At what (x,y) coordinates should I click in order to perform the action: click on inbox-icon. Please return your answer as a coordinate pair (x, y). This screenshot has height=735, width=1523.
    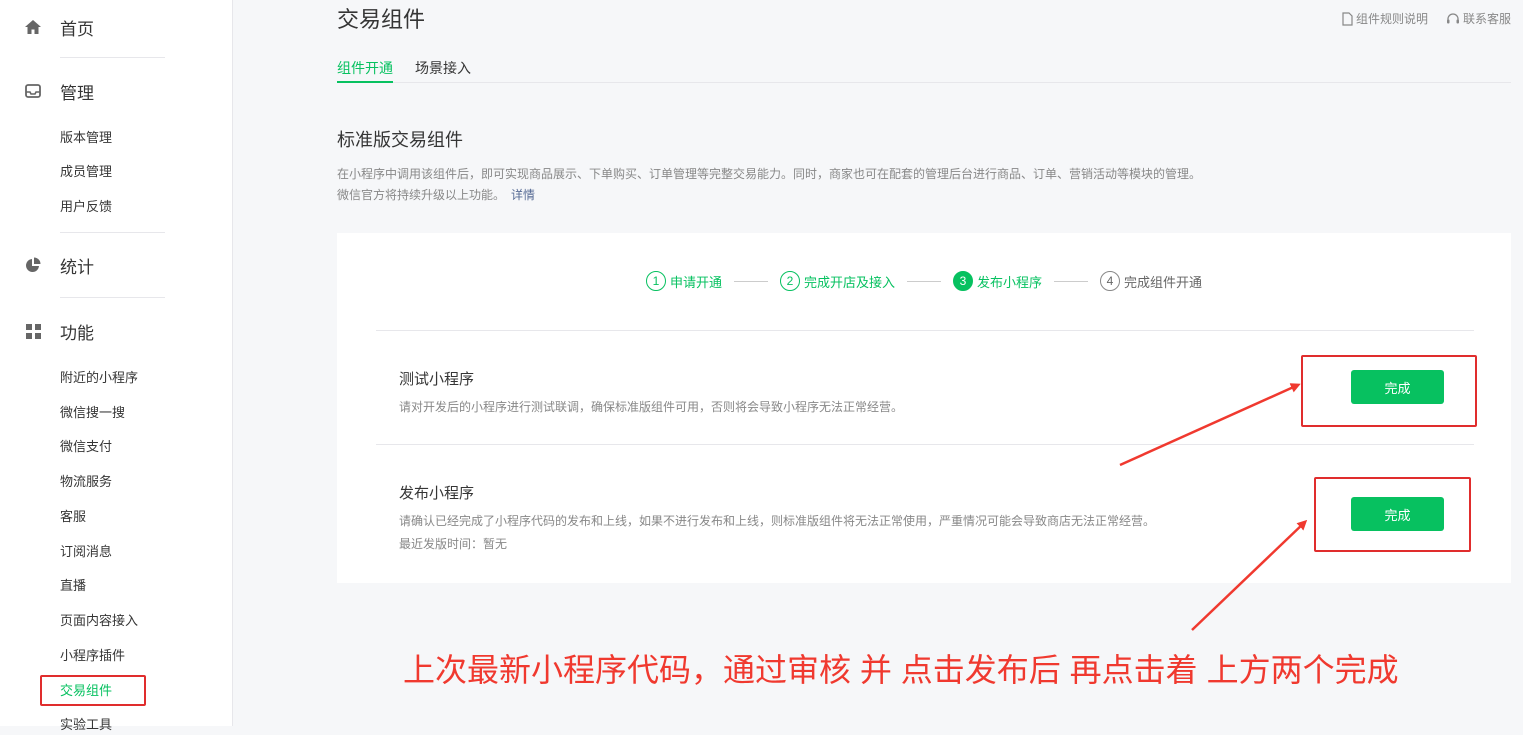
    Looking at the image, I should click on (33, 91).